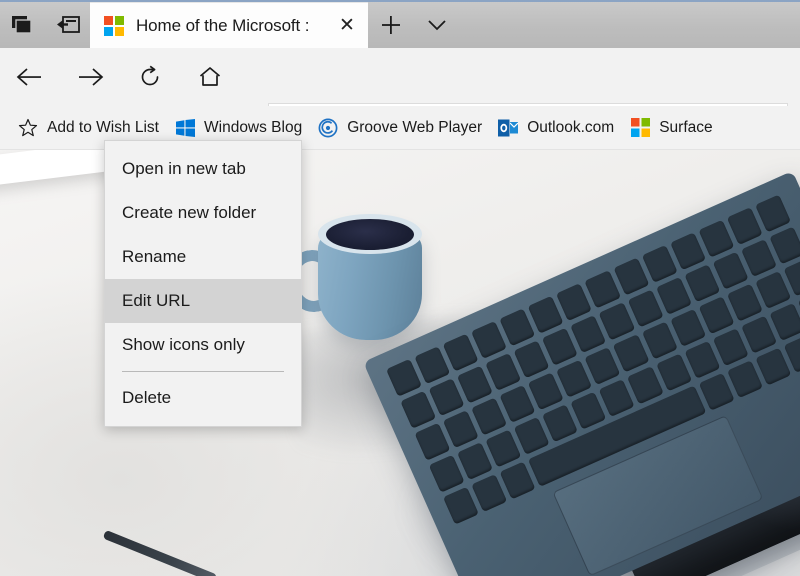 The image size is (800, 576). Describe the element at coordinates (571, 127) in the screenshot. I see `favorite-label: Outlook.com` at that location.